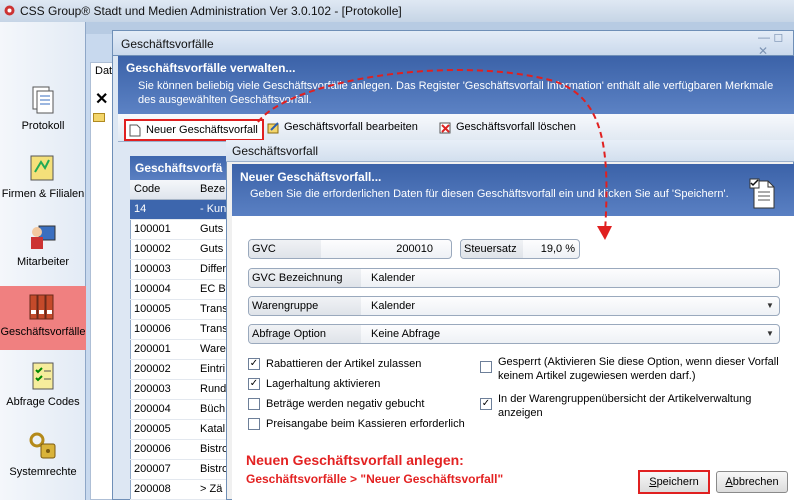 This screenshot has width=794, height=500. What do you see at coordinates (179, 270) in the screenshot?
I see `table-row: 100003 Differ` at bounding box center [179, 270].